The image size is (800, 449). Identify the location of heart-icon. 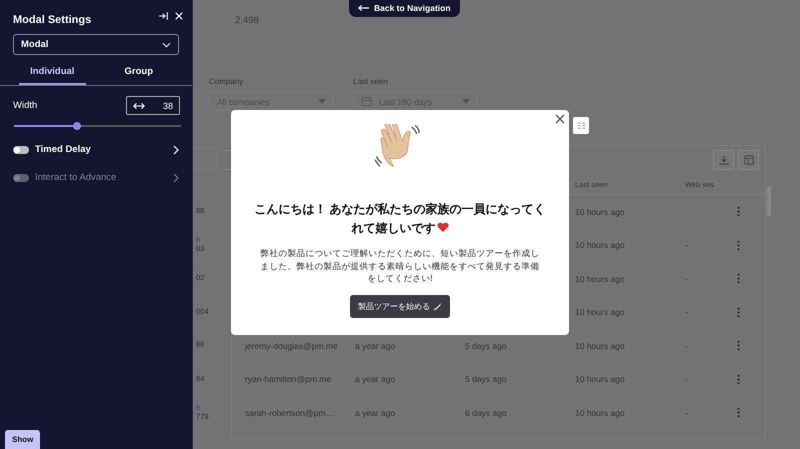
(442, 227).